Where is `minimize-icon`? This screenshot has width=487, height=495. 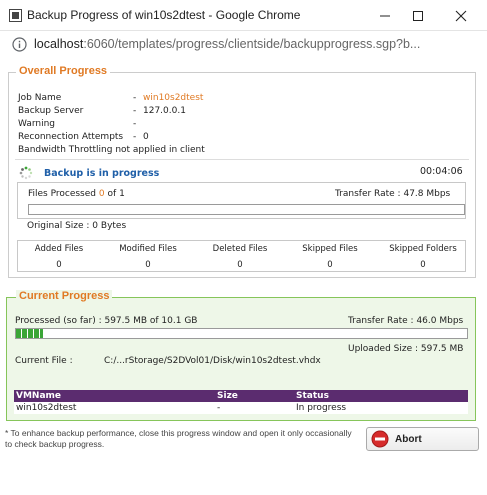
minimize-icon is located at coordinates (385, 16).